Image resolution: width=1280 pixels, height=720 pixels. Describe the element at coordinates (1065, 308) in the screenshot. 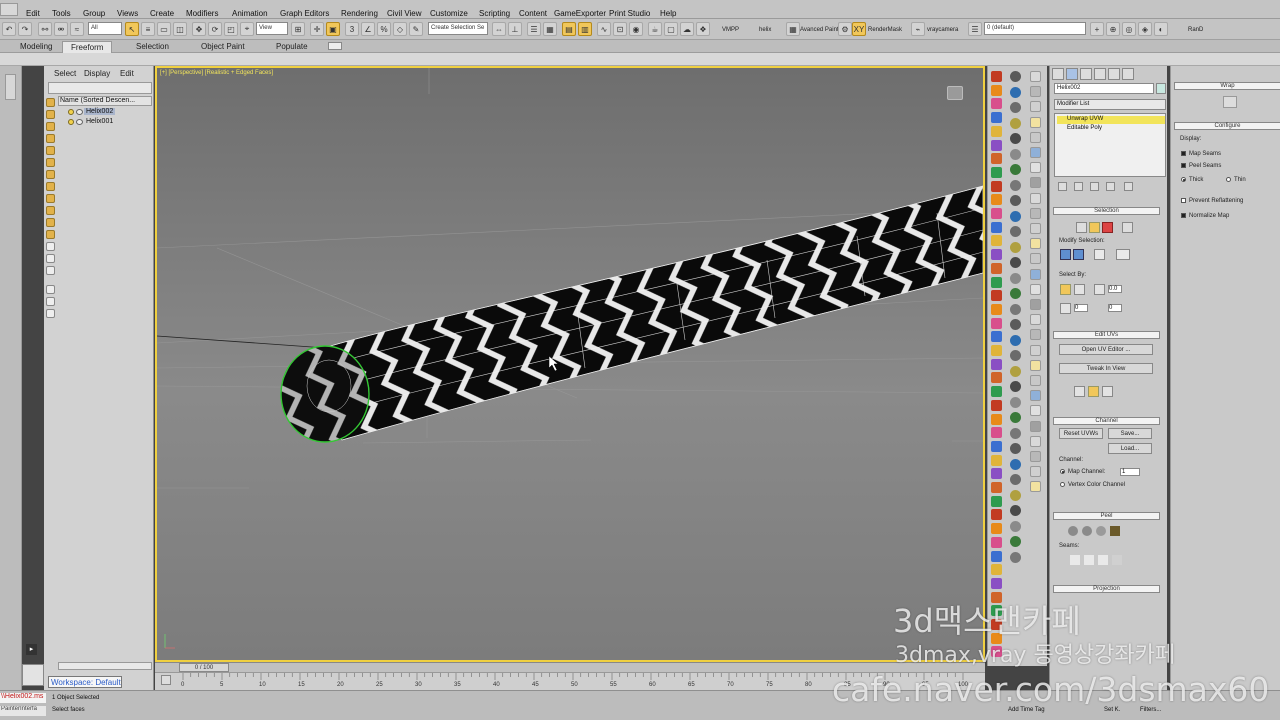

I see `select-by-smoothing-icon` at that location.